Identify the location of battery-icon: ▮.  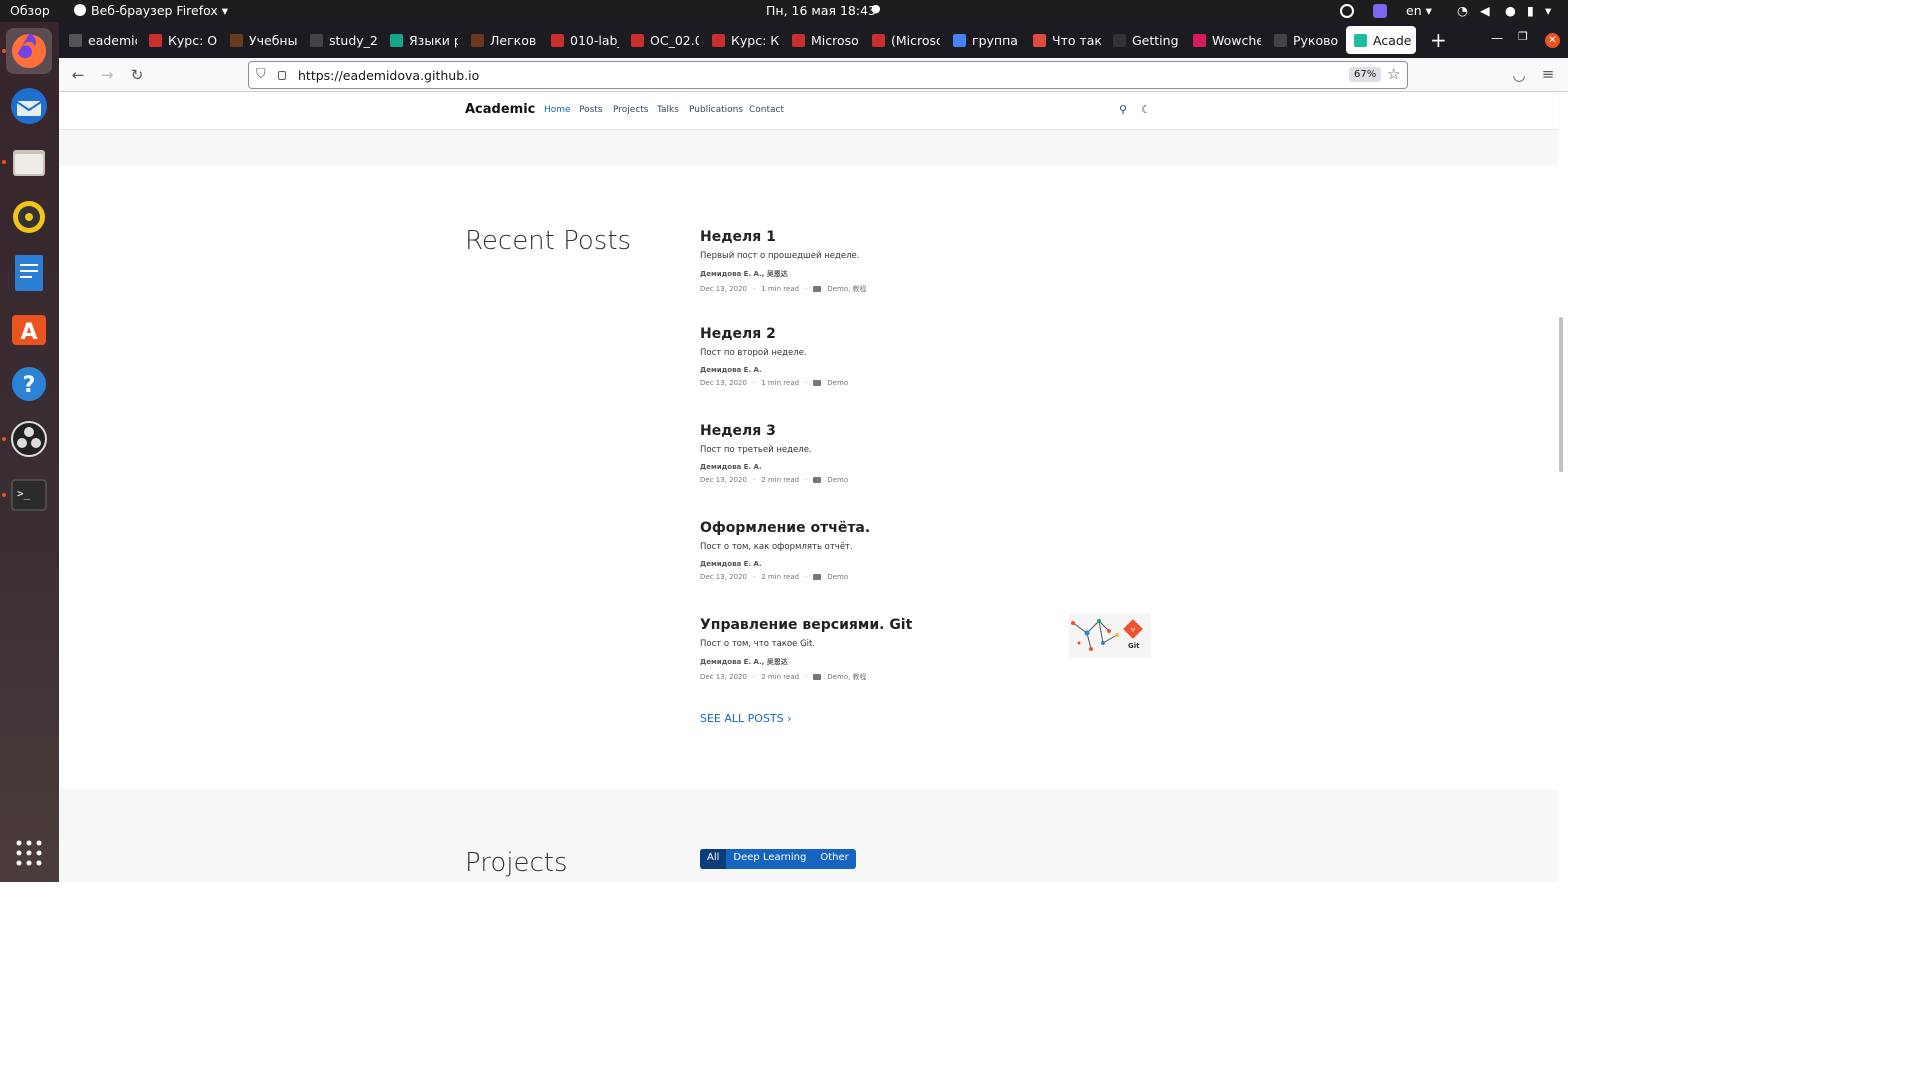
(1530, 10).